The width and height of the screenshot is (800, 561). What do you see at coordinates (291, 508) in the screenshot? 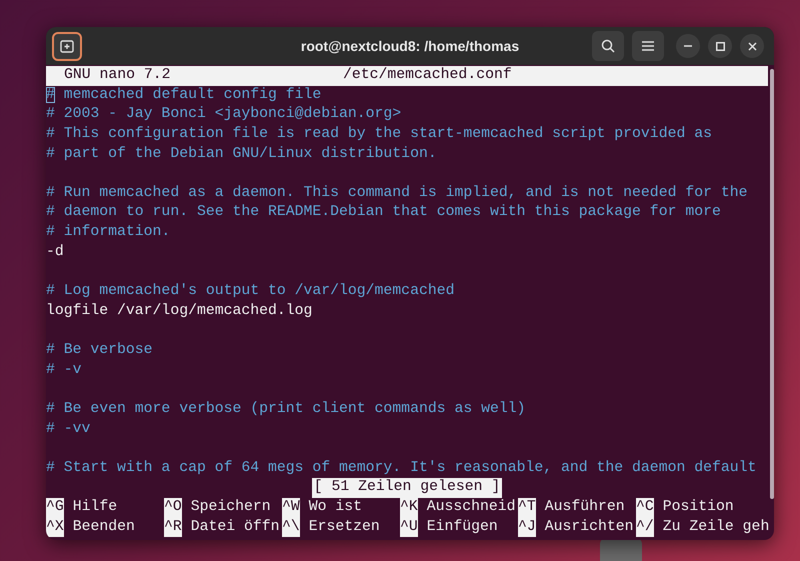
I see `shortcut-key: ^W` at bounding box center [291, 508].